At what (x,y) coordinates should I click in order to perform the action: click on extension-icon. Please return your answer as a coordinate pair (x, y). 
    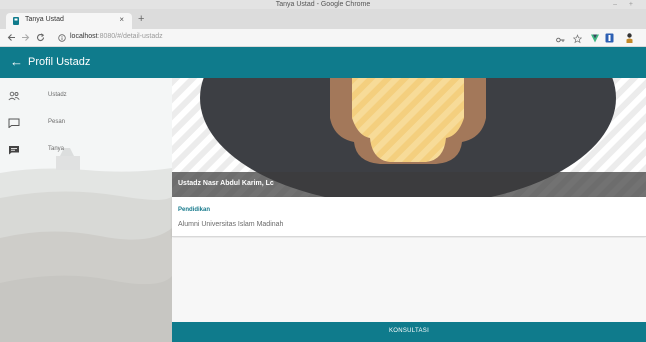
    Looking at the image, I should click on (609, 38).